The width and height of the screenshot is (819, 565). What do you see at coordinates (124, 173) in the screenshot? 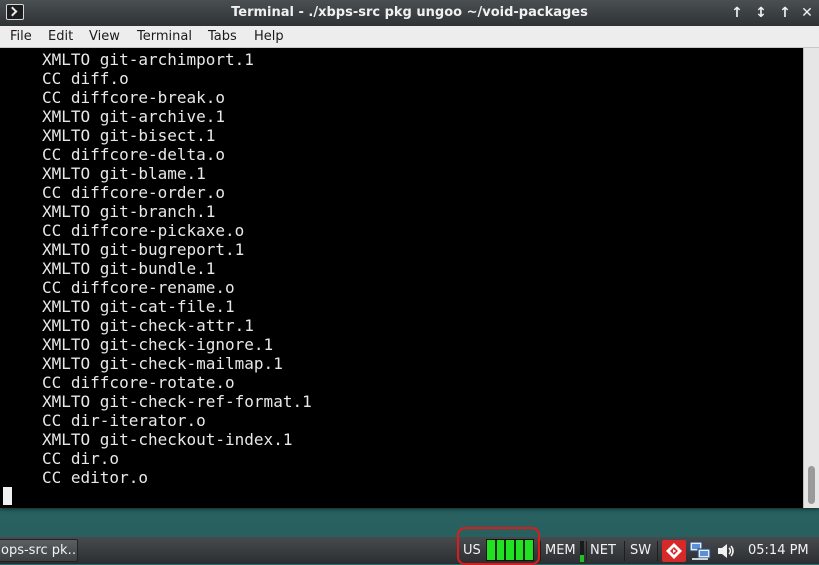
I see `terminal-line: XMLTO git-blame.1` at bounding box center [124, 173].